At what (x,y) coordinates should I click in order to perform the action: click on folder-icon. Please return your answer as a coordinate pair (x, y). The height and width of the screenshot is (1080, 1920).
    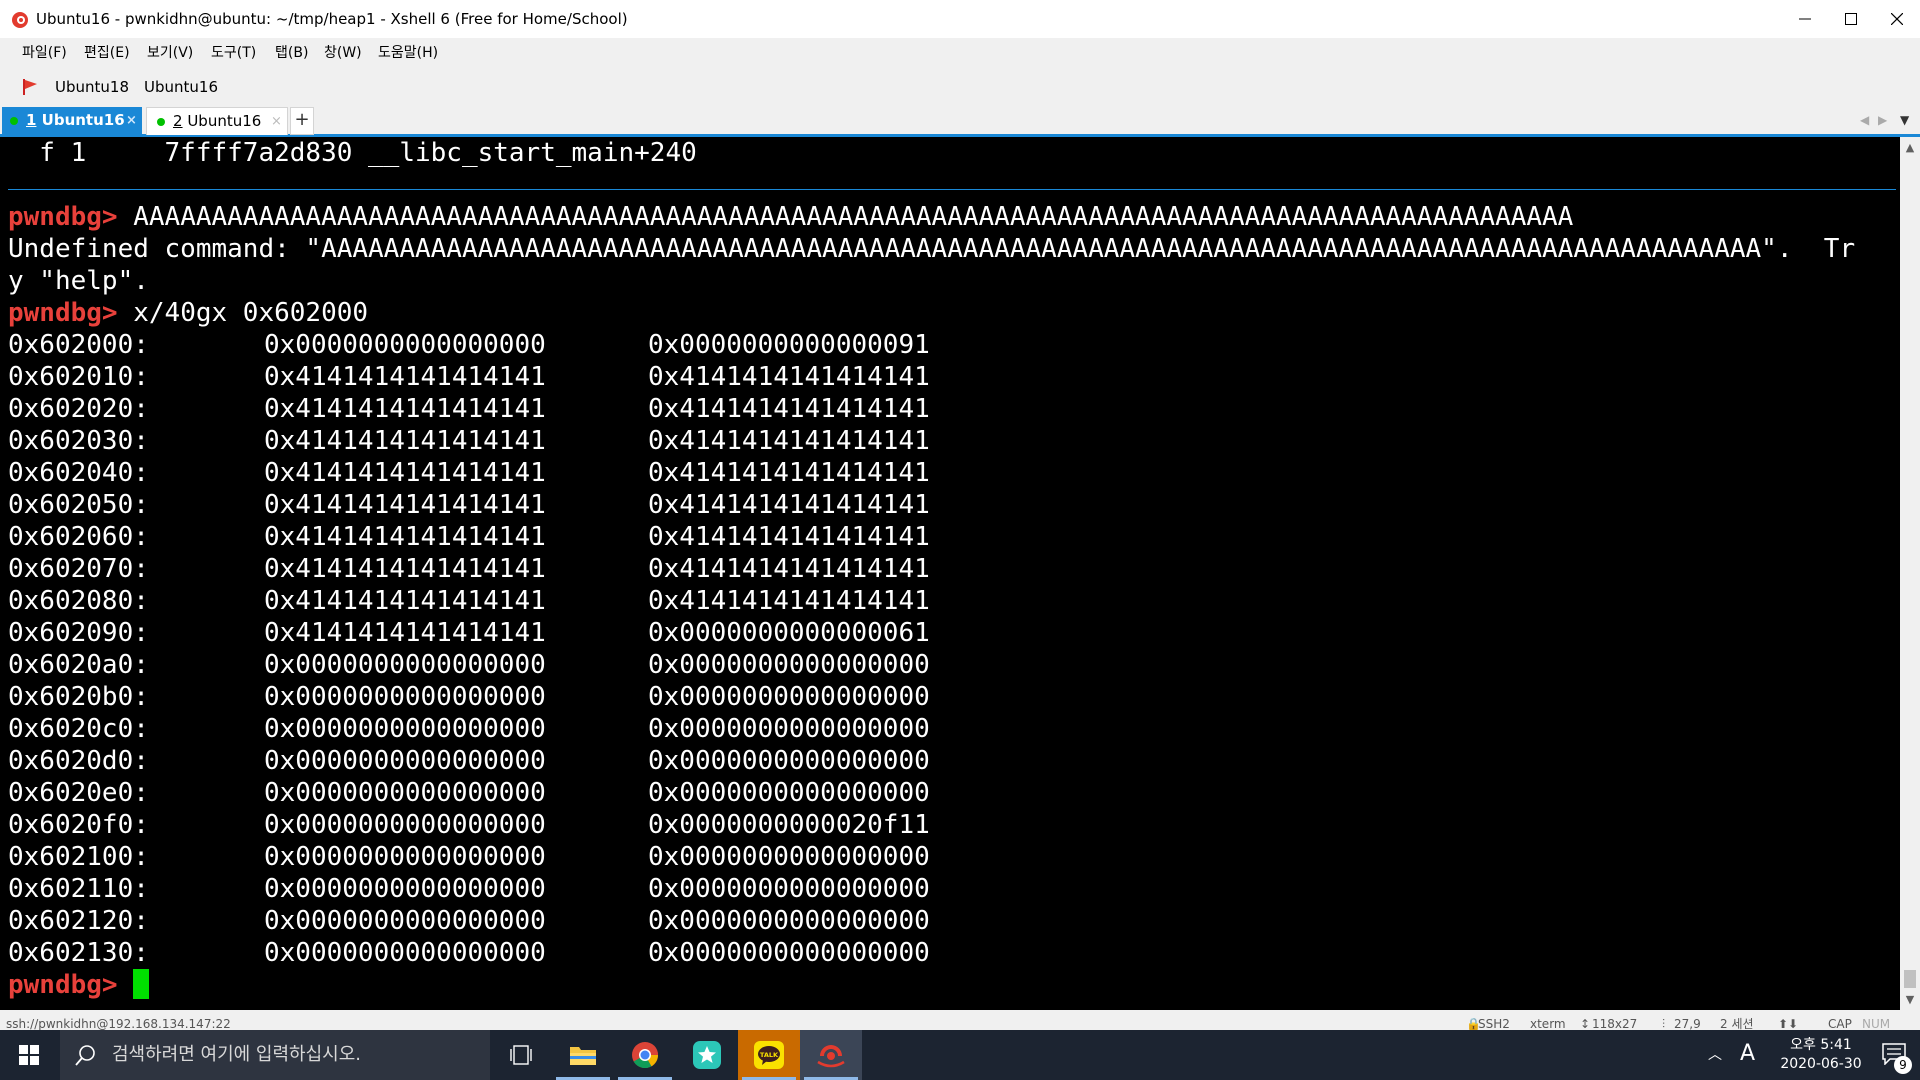
    Looking at the image, I should click on (583, 1056).